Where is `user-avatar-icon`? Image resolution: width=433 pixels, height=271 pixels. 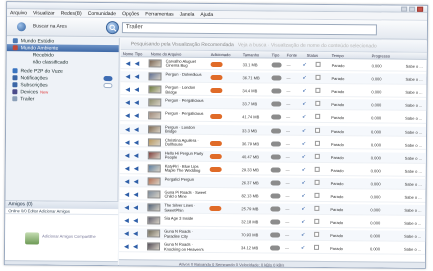 user-avatar-icon is located at coordinates (21, 27).